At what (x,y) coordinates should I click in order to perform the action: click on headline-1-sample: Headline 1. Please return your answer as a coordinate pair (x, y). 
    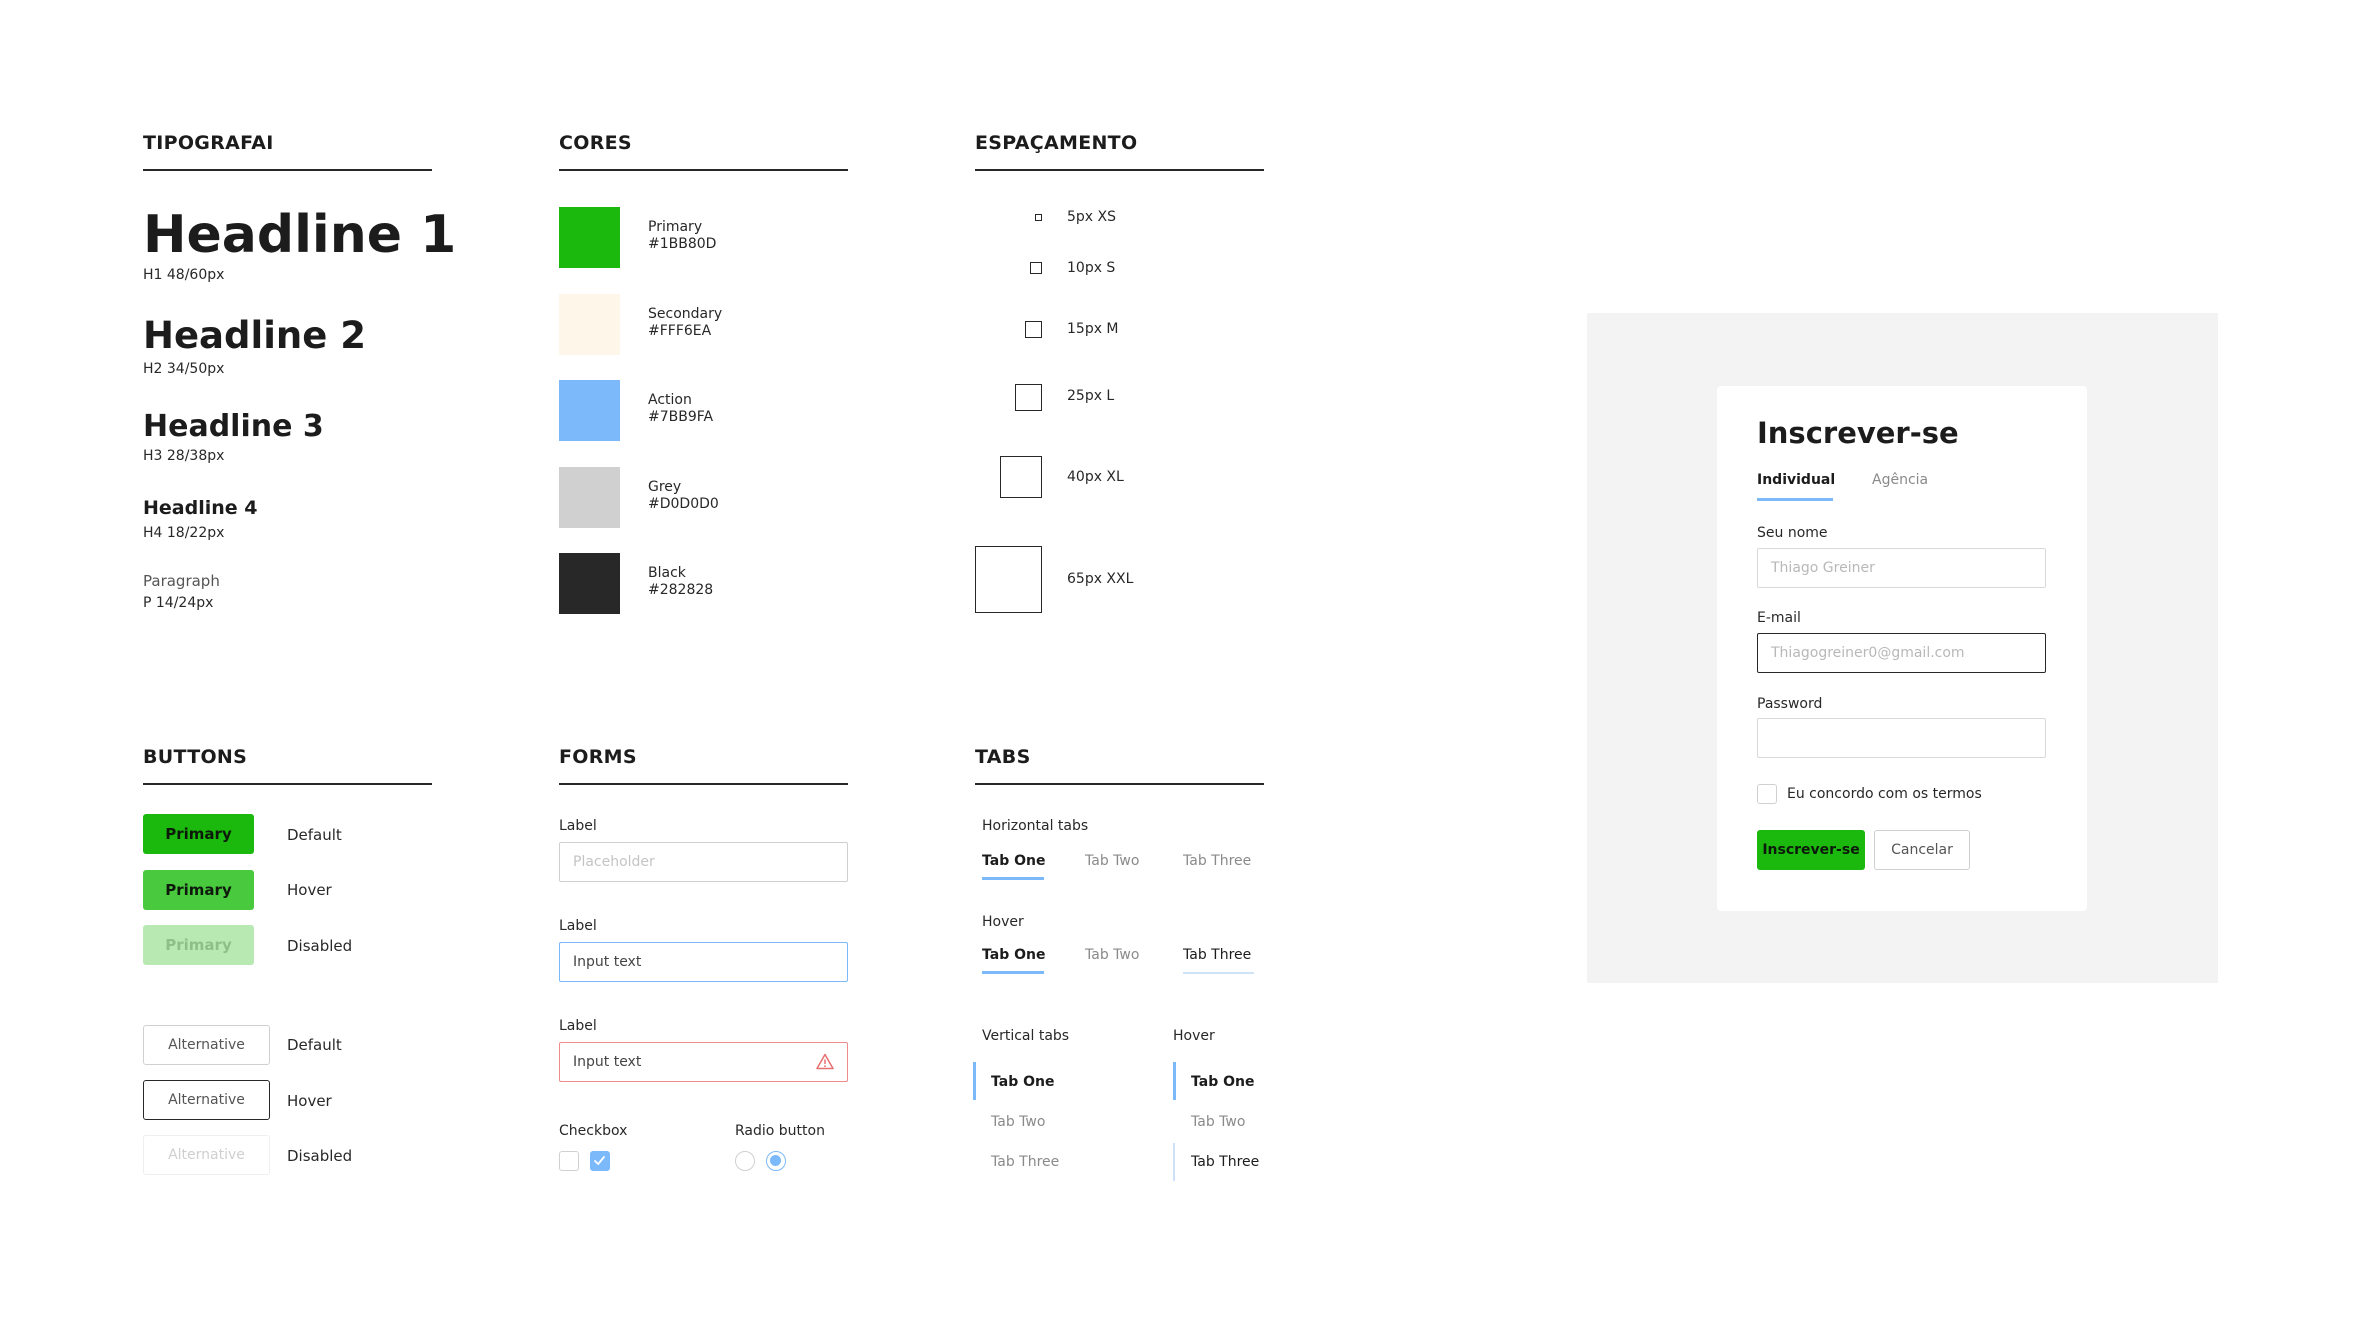
    Looking at the image, I should click on (300, 235).